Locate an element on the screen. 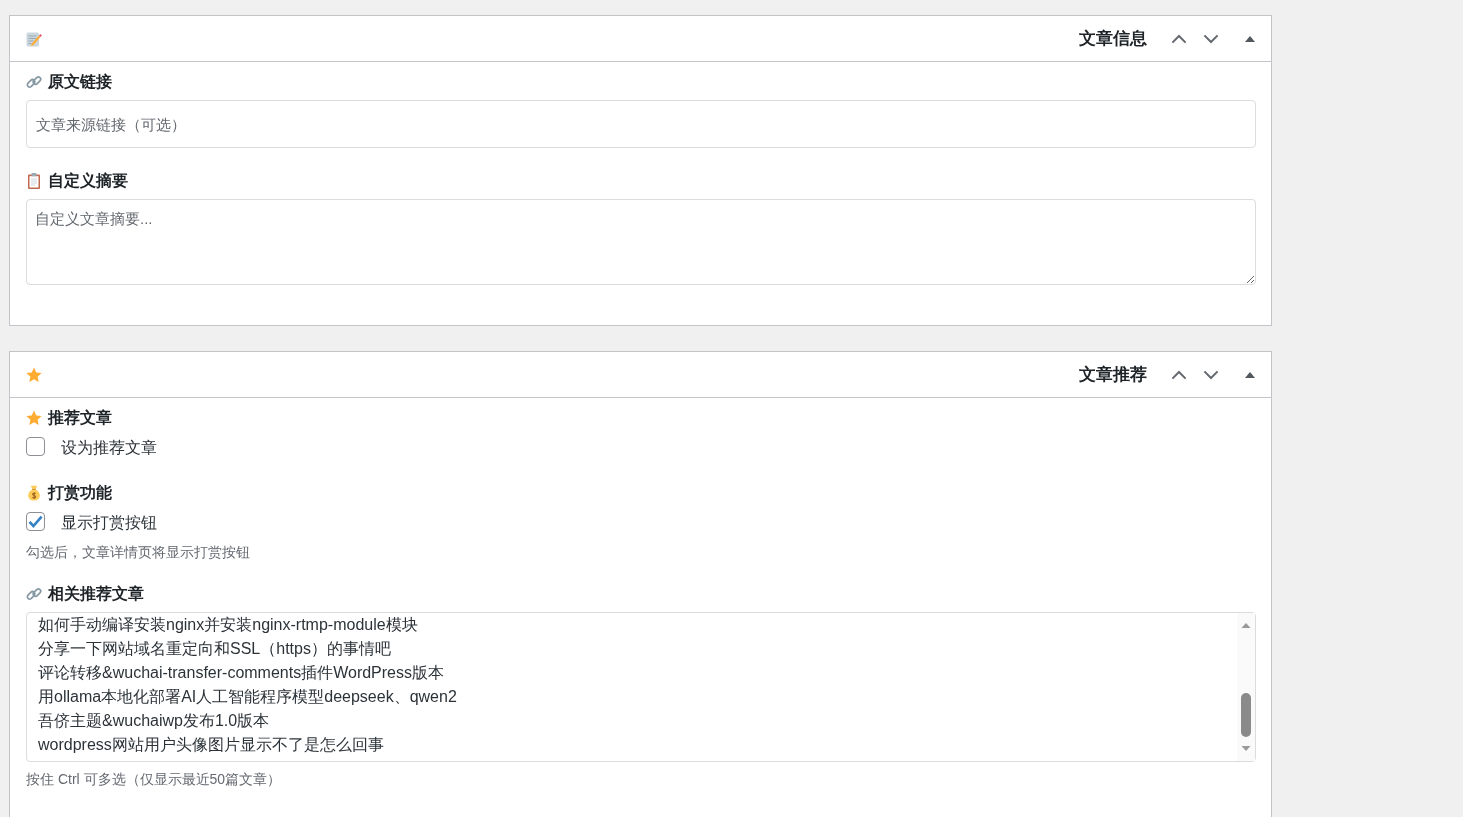 The image size is (1463, 817). memo-icon is located at coordinates (34, 38).